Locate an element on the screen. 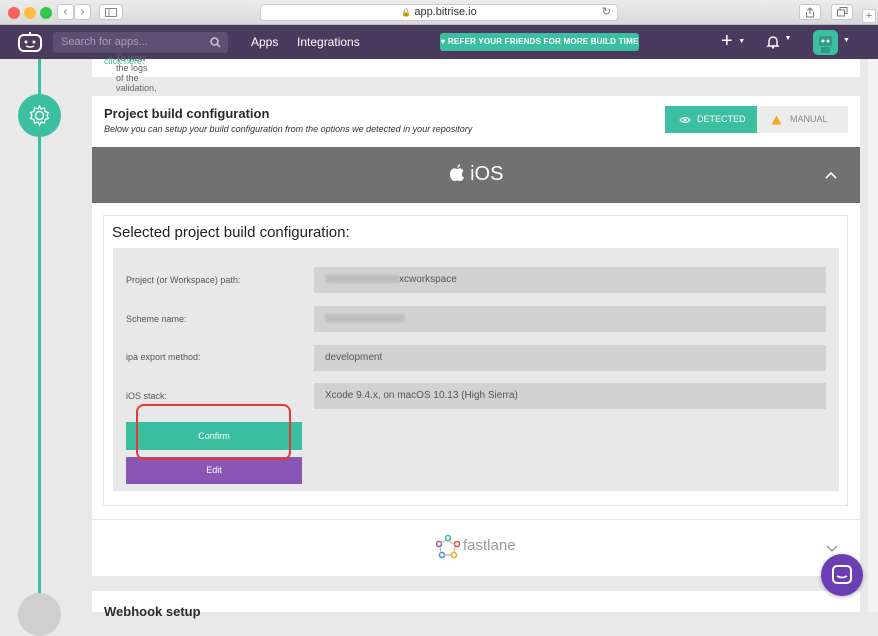 This screenshot has width=878, height=636. platform-label: iOS is located at coordinates (487, 174).